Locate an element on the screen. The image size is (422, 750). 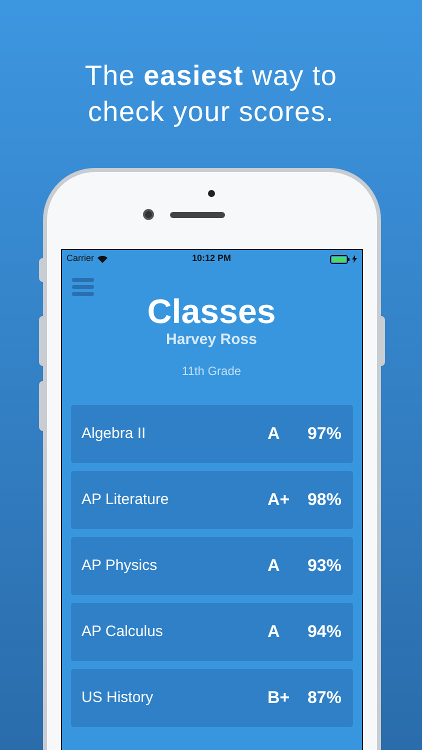
grade-percent: 98% is located at coordinates (324, 500).